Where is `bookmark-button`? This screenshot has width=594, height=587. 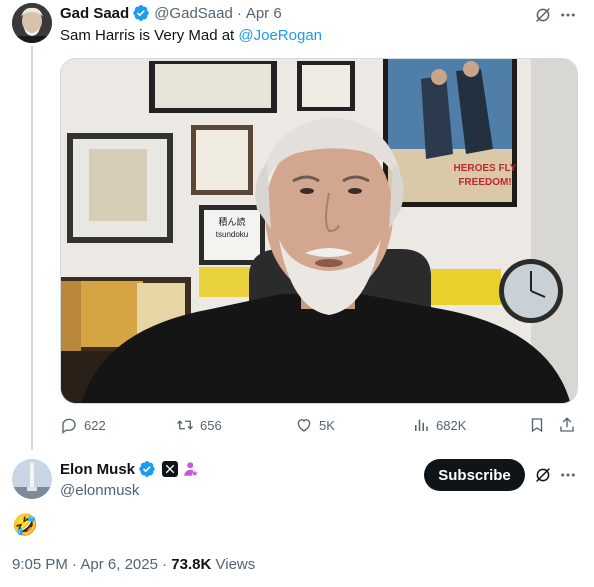
bookmark-button is located at coordinates (540, 425).